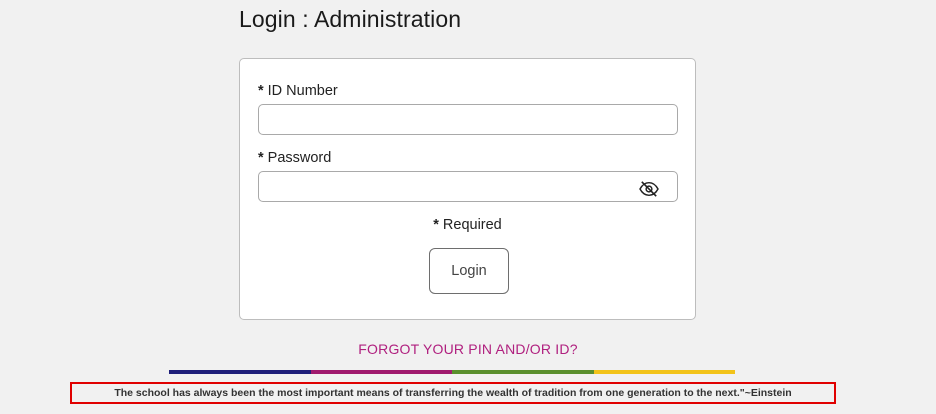 The image size is (936, 414). I want to click on login-button: Login, so click(469, 271).